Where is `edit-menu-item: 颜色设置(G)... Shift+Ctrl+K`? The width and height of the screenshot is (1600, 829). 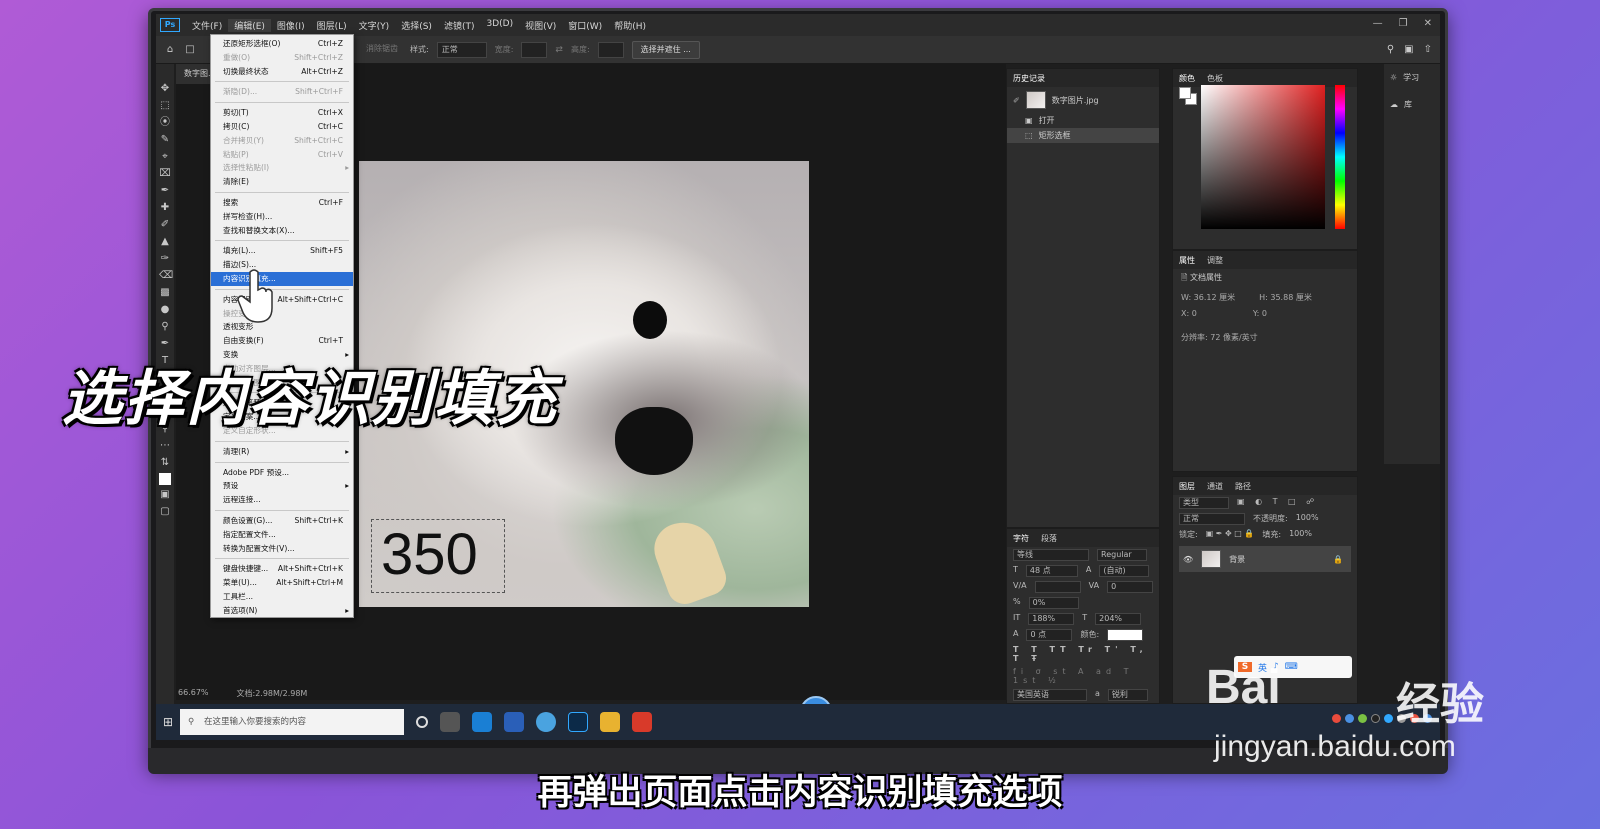
edit-menu-item: 颜色设置(G)... Shift+Ctrl+K is located at coordinates (282, 521).